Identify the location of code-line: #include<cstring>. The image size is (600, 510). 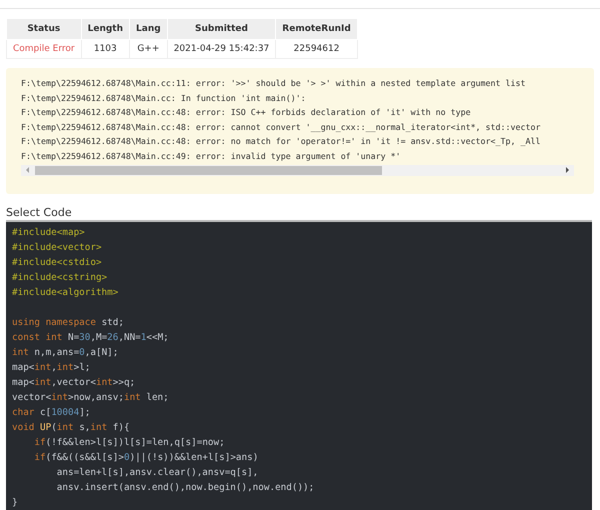
(60, 278).